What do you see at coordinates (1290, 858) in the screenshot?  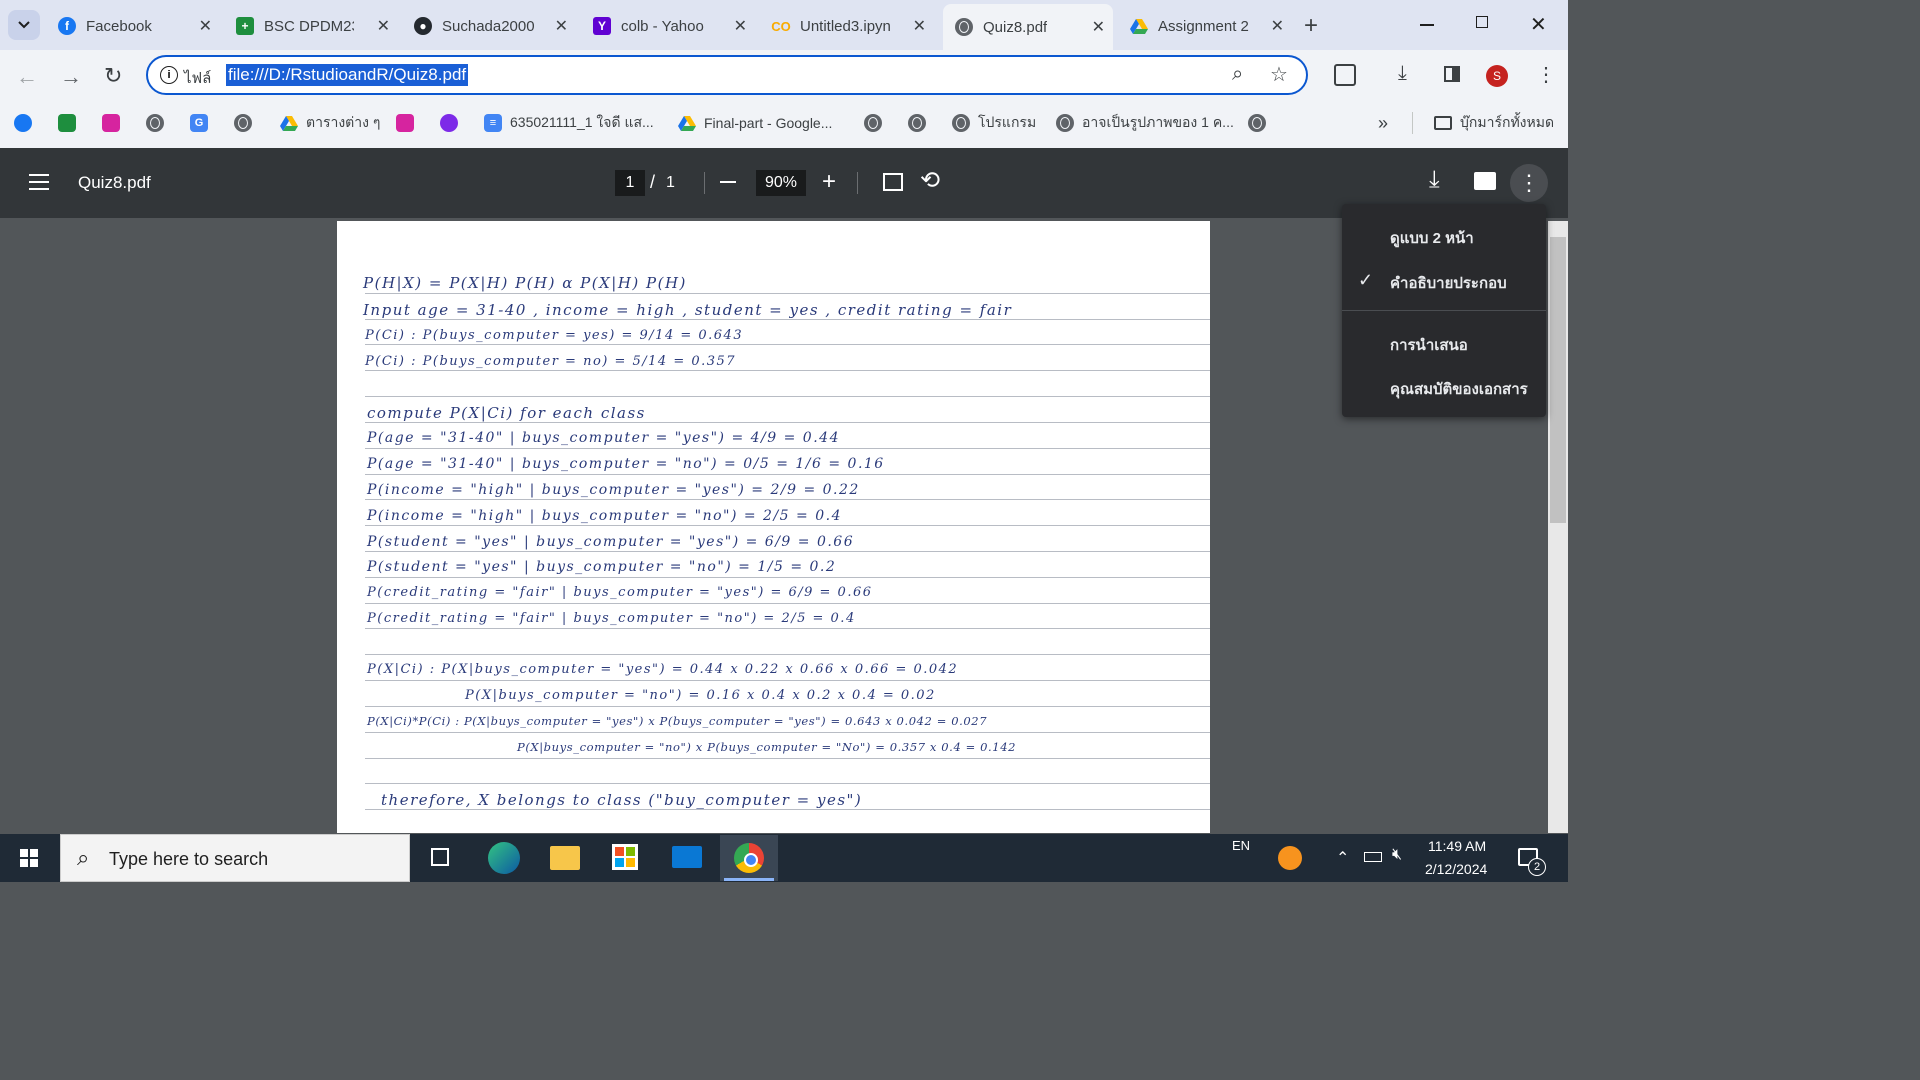 I see `app-tray-icon` at bounding box center [1290, 858].